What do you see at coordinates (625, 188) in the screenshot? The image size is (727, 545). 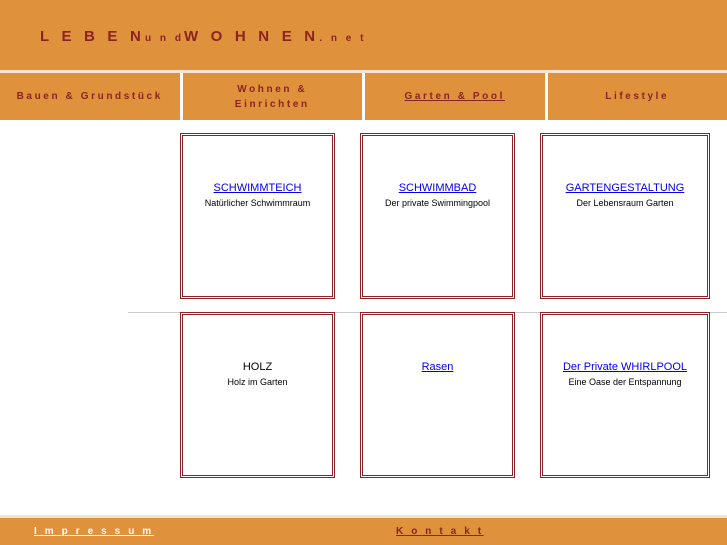 I see `card-link-gartengestaltung: GARTENGESTALTUNG` at bounding box center [625, 188].